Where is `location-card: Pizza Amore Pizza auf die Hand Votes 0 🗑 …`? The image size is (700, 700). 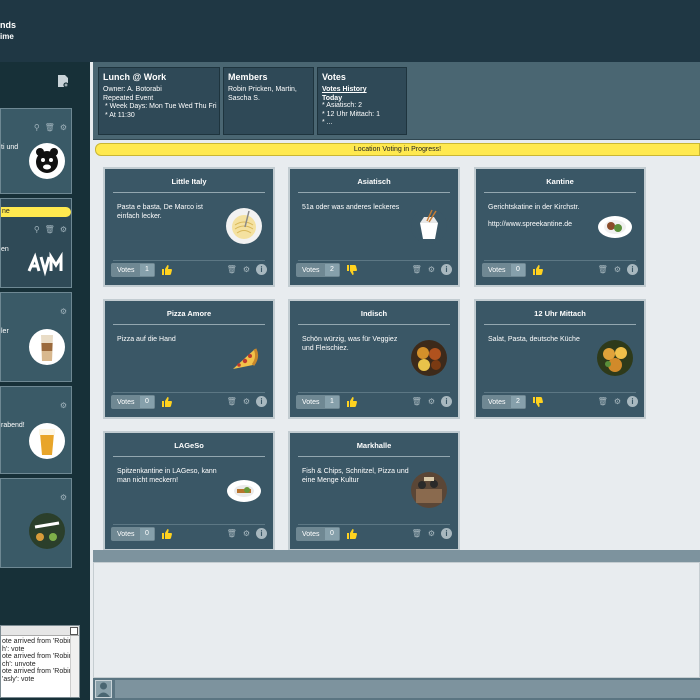
location-card: Pizza Amore Pizza auf die Hand Votes 0 🗑 … is located at coordinates (189, 359).